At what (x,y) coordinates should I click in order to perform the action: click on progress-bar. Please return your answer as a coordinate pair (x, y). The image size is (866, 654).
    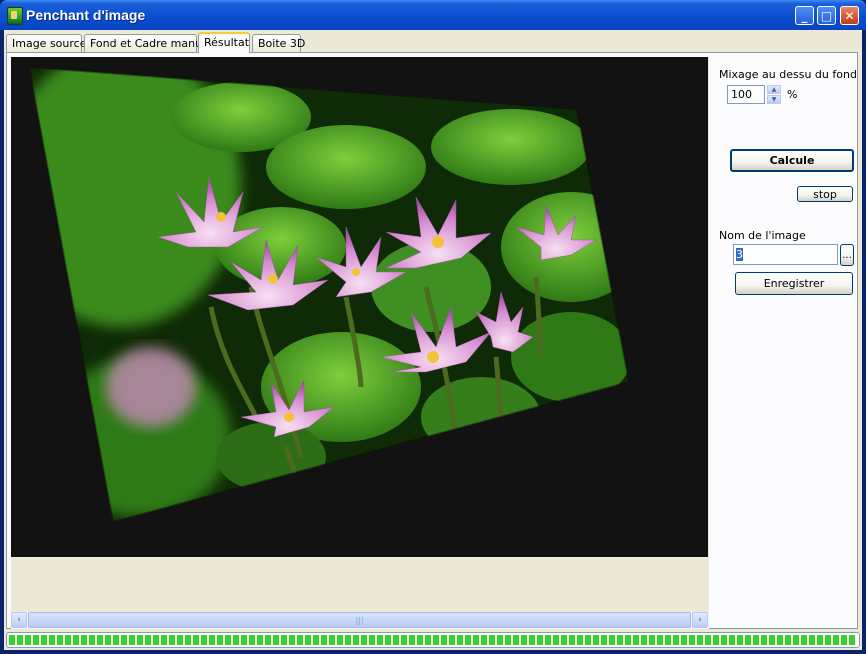
    Looking at the image, I should click on (433, 640).